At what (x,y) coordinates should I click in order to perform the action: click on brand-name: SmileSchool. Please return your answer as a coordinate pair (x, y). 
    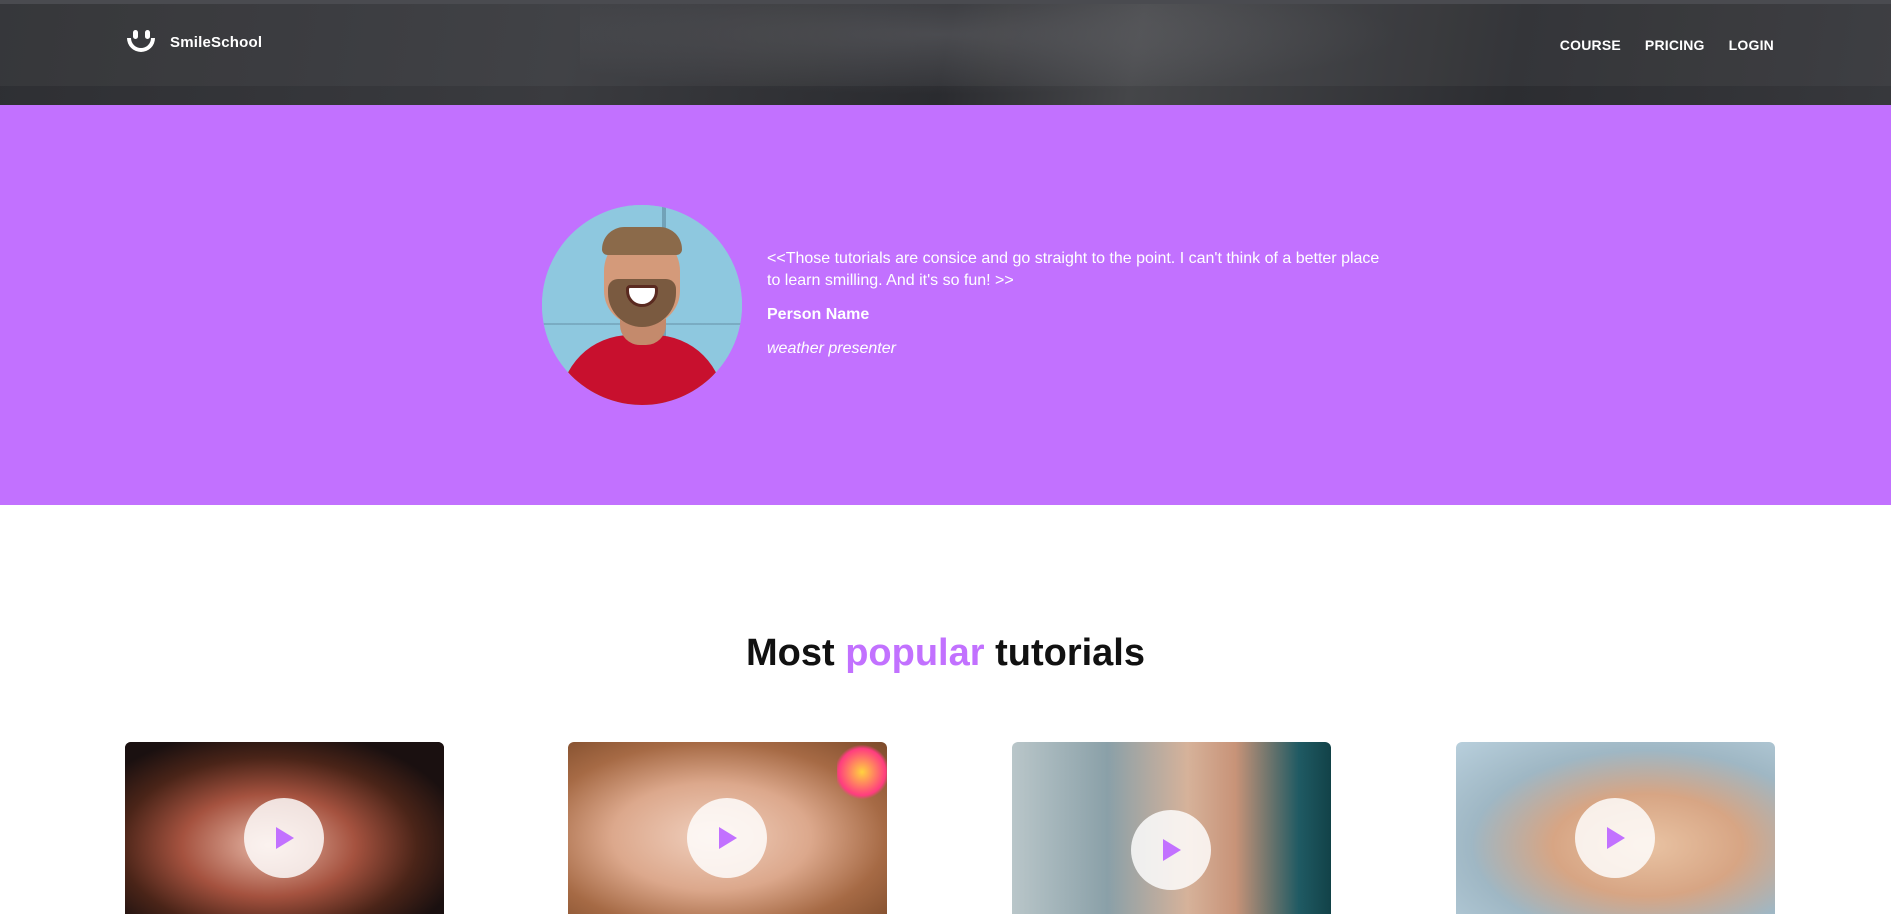
    Looking at the image, I should click on (216, 42).